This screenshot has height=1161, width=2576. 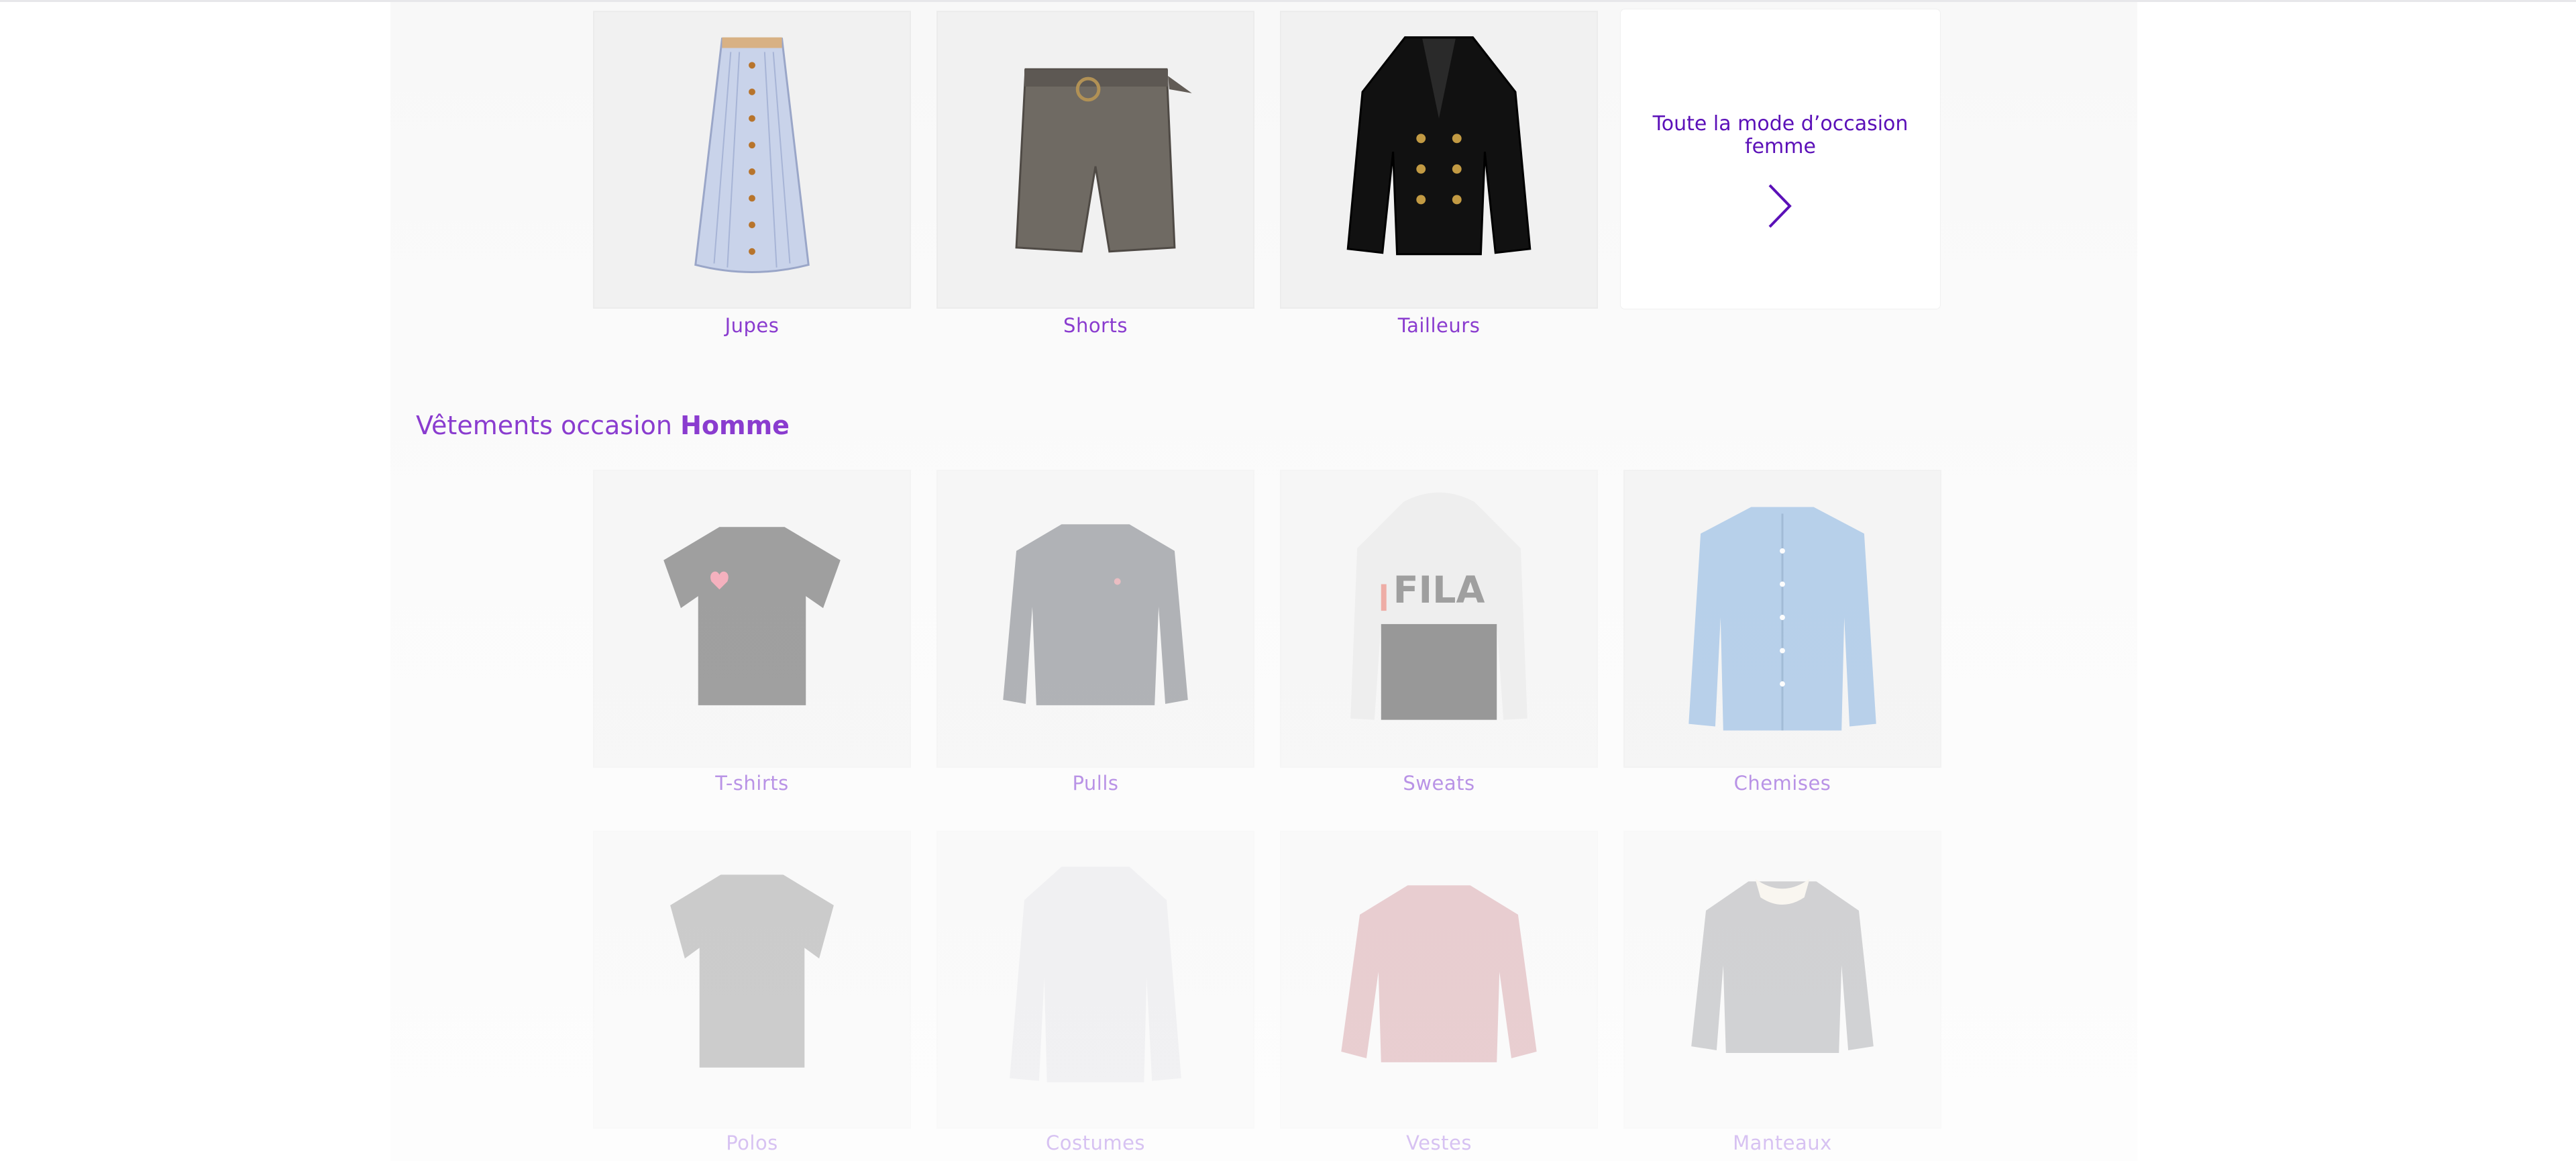 I want to click on suit-icon, so click(x=1095, y=974).